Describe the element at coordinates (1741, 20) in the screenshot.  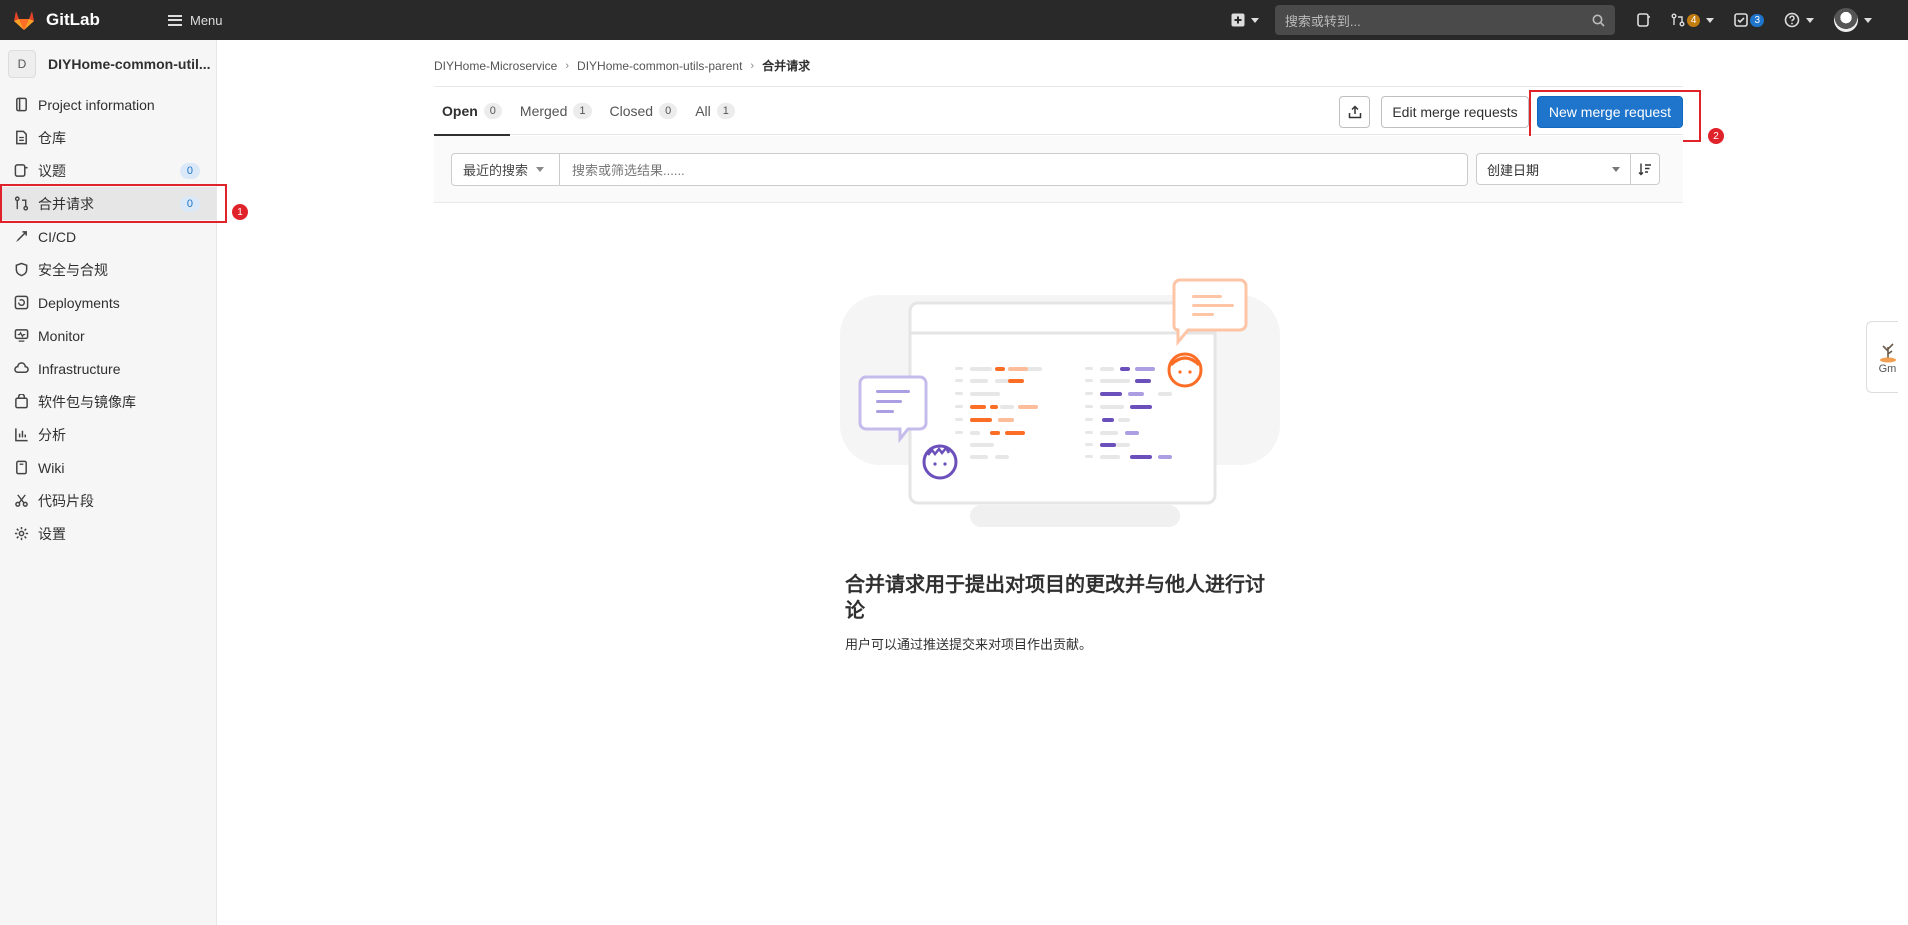
I see `todo-check-icon` at that location.